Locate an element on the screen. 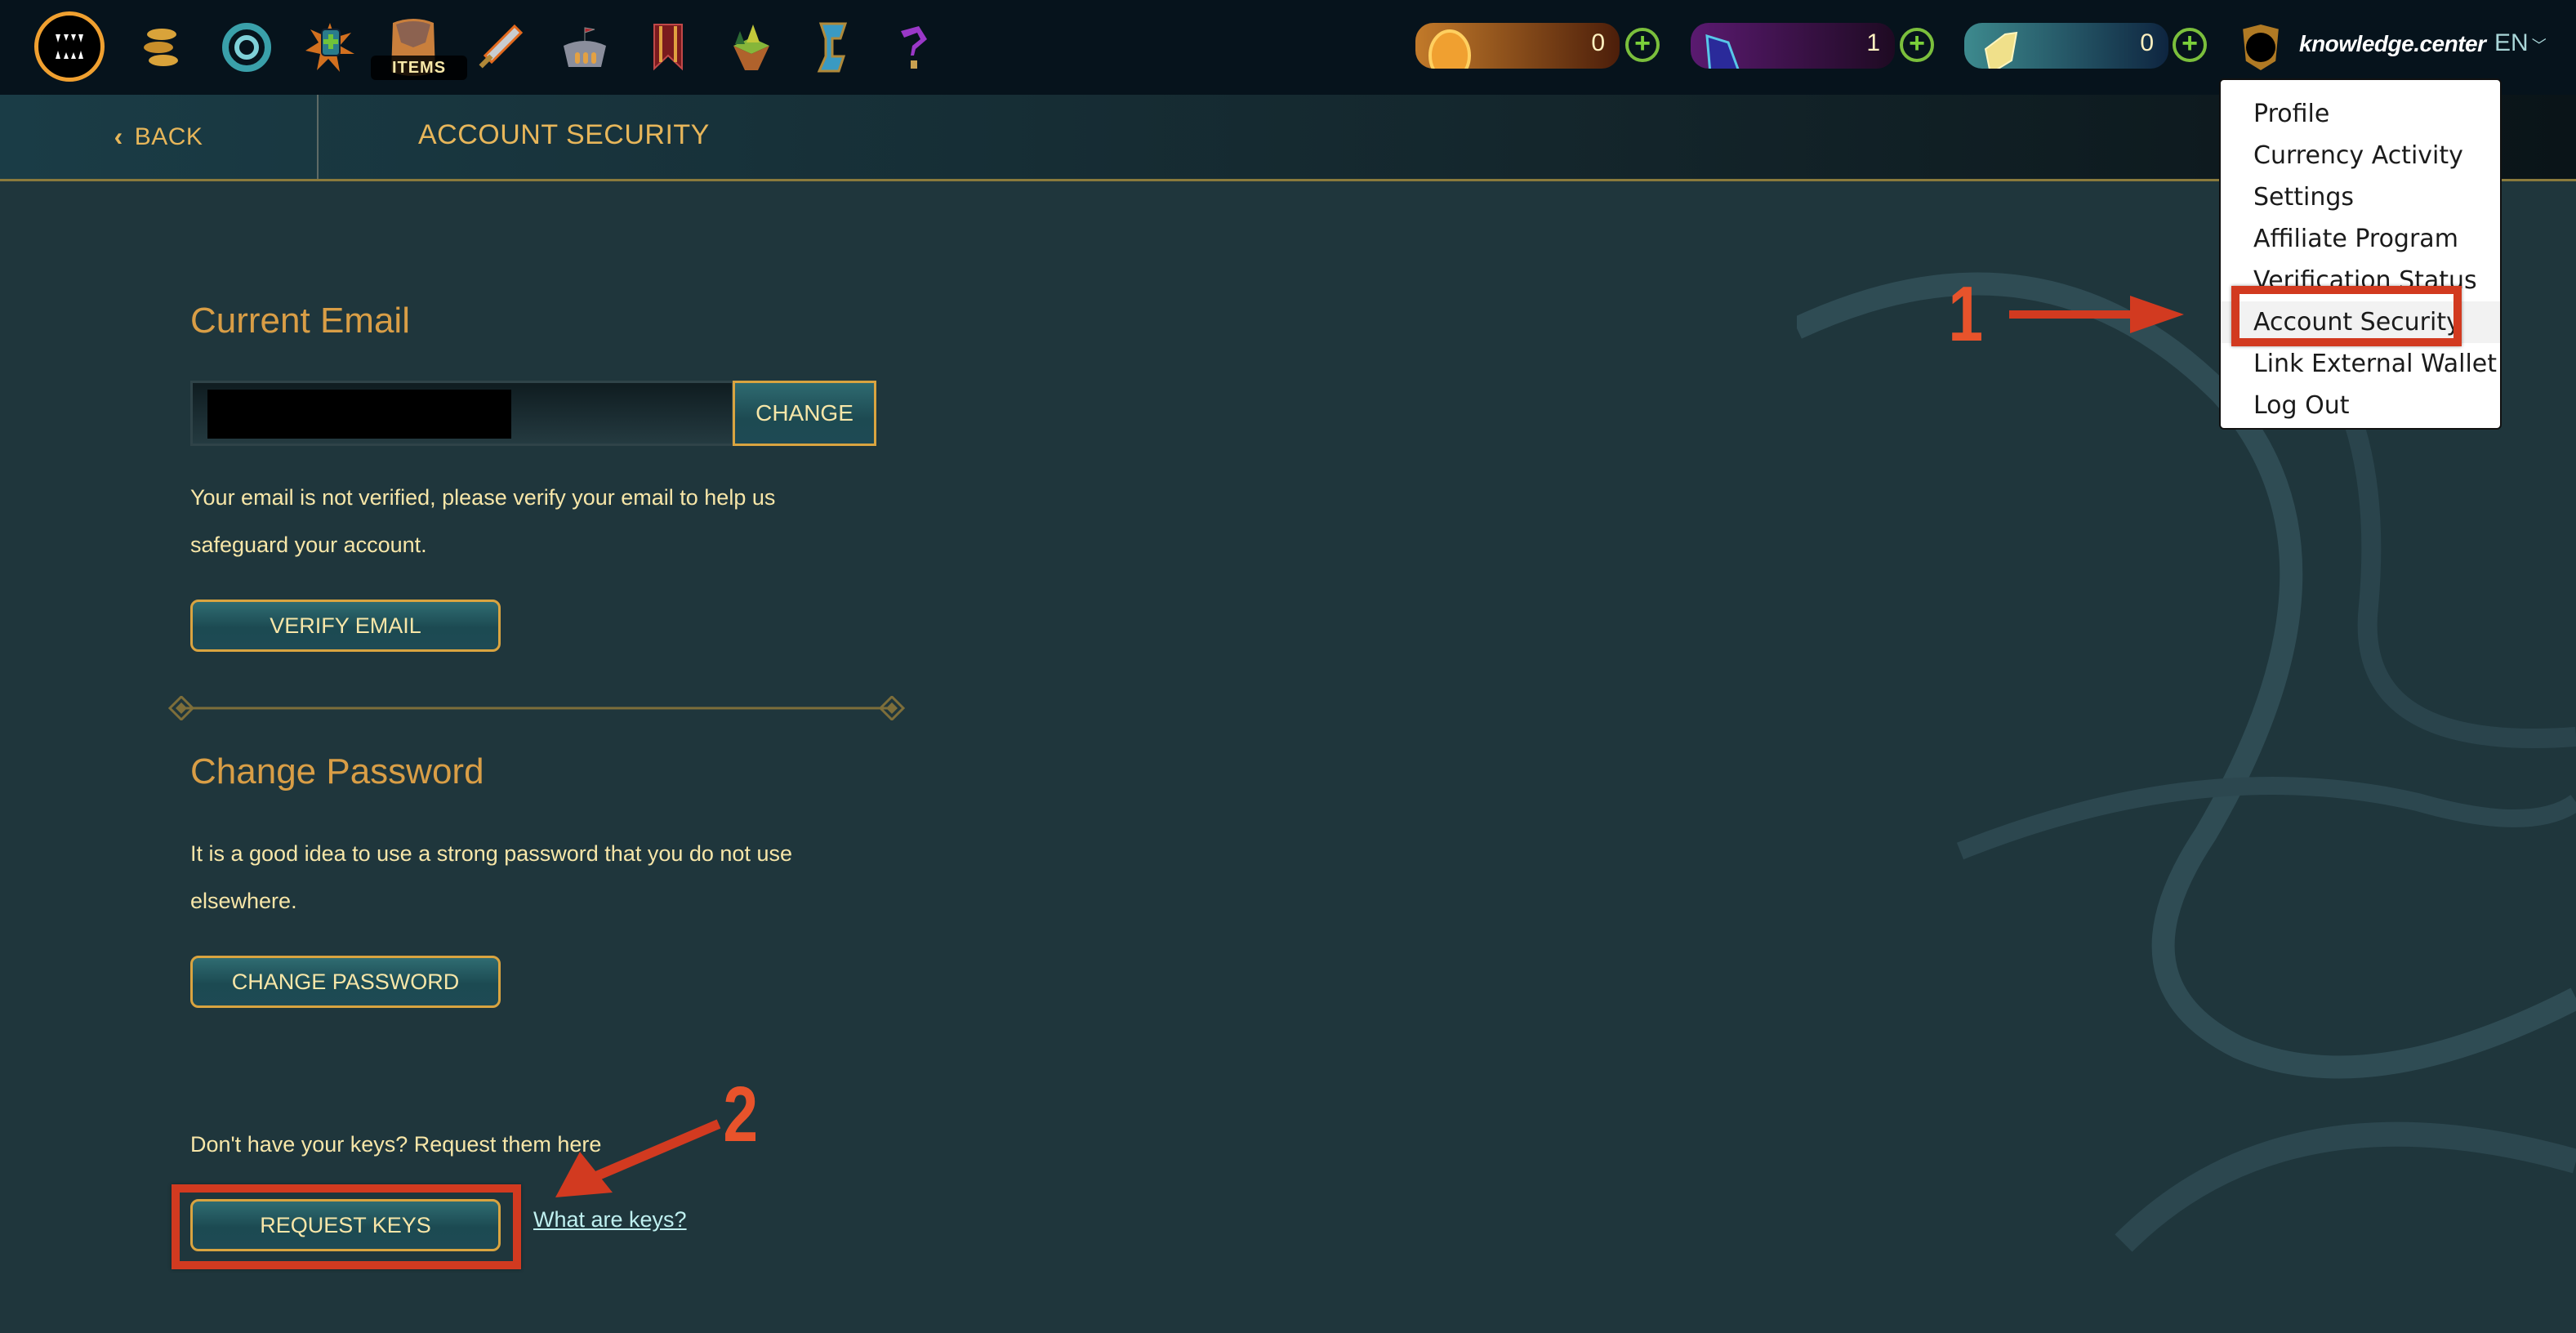  banner-icon is located at coordinates (668, 47).